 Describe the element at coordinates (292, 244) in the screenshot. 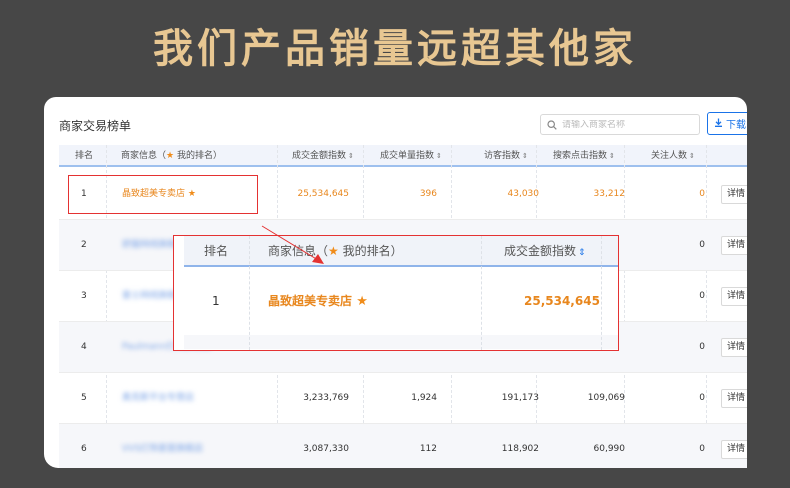

I see `arrow-icon` at that location.